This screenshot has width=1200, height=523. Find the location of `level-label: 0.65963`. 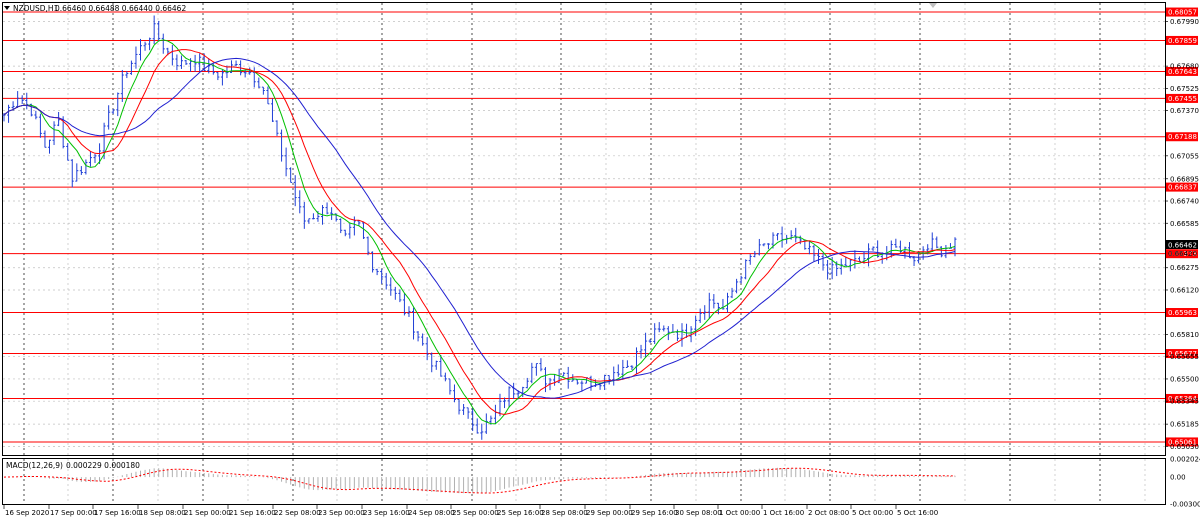

level-label: 0.65963 is located at coordinates (1182, 313).